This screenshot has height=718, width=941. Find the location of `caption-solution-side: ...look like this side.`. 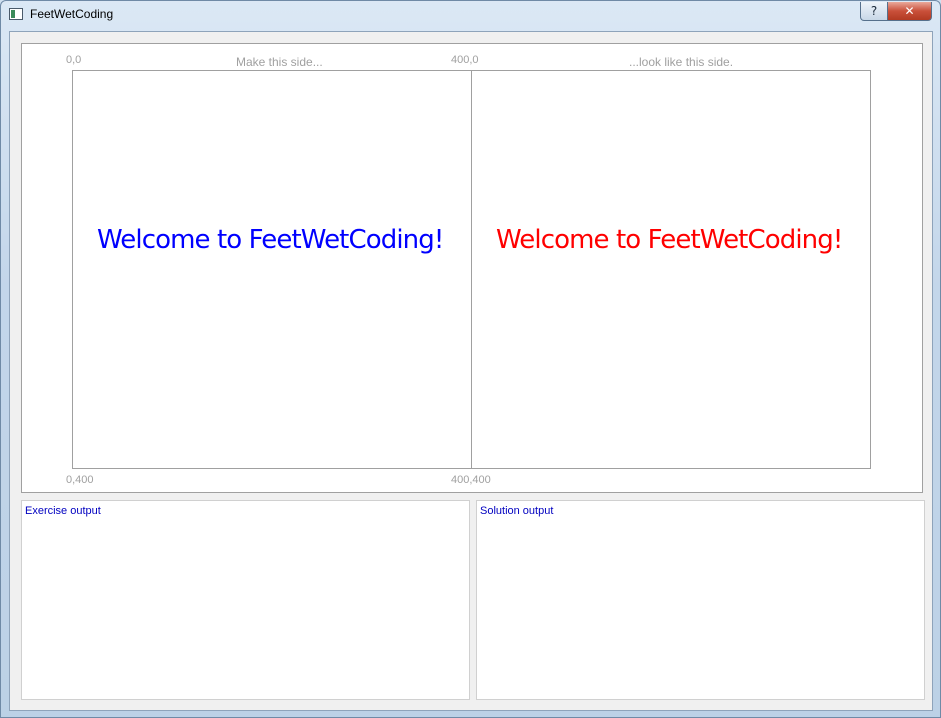

caption-solution-side: ...look like this side. is located at coordinates (681, 62).